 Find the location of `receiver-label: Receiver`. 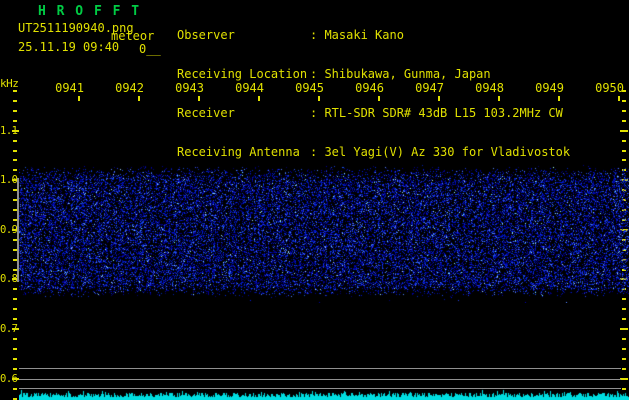

receiver-label: Receiver is located at coordinates (206, 113).